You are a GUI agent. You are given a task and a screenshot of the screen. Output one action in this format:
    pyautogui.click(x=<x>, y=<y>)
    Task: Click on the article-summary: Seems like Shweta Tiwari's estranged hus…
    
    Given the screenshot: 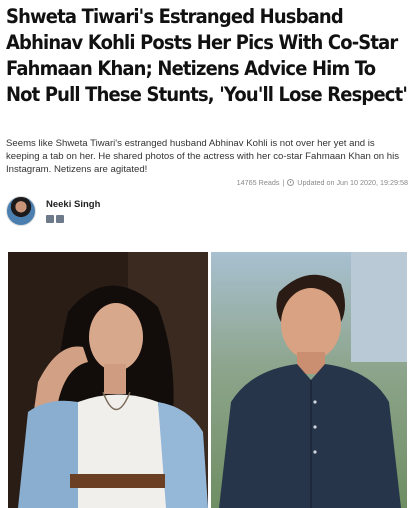 What is the action you would take?
    pyautogui.click(x=203, y=156)
    